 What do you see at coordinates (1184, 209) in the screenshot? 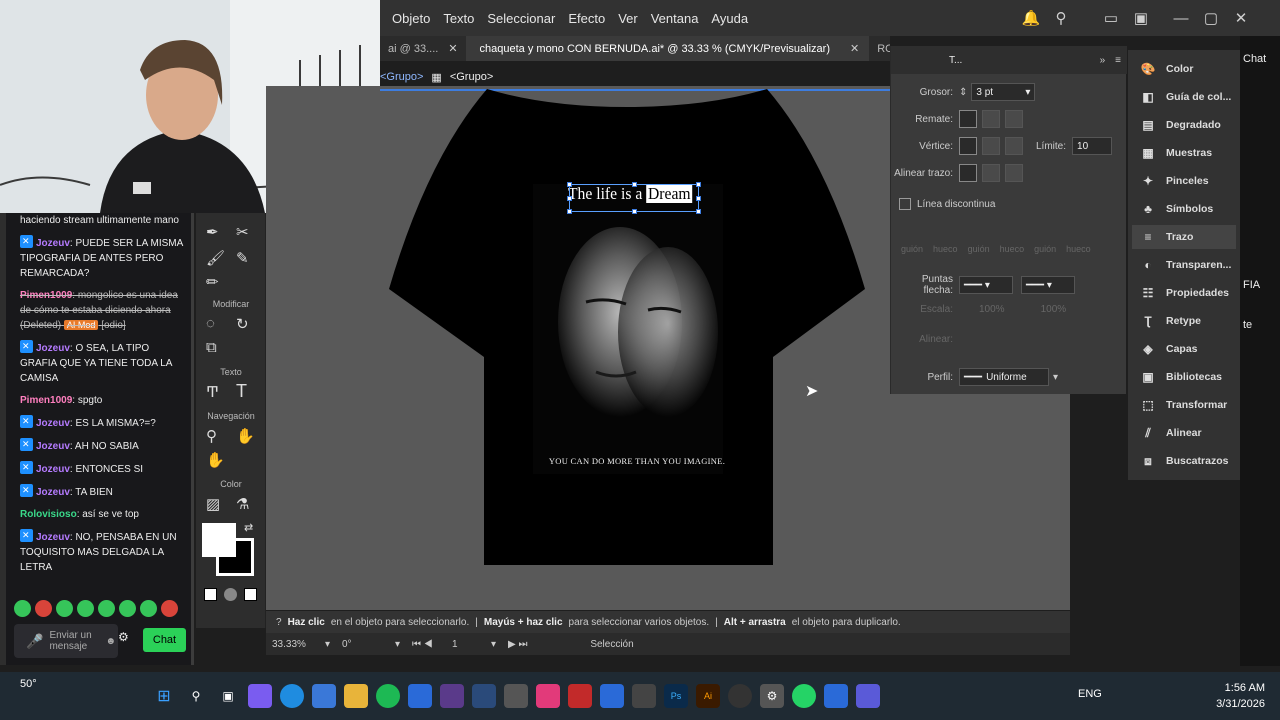
I see `dock-item-symbols: ♣ Símbolos` at bounding box center [1184, 209].